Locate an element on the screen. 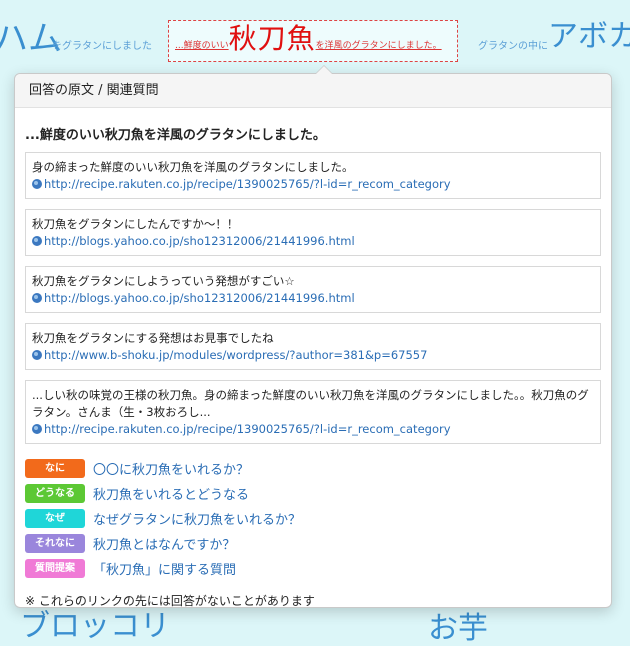  question-row-why: なぜ なぜグラタンに秋刀魚をいれるか？ is located at coordinates (313, 518).